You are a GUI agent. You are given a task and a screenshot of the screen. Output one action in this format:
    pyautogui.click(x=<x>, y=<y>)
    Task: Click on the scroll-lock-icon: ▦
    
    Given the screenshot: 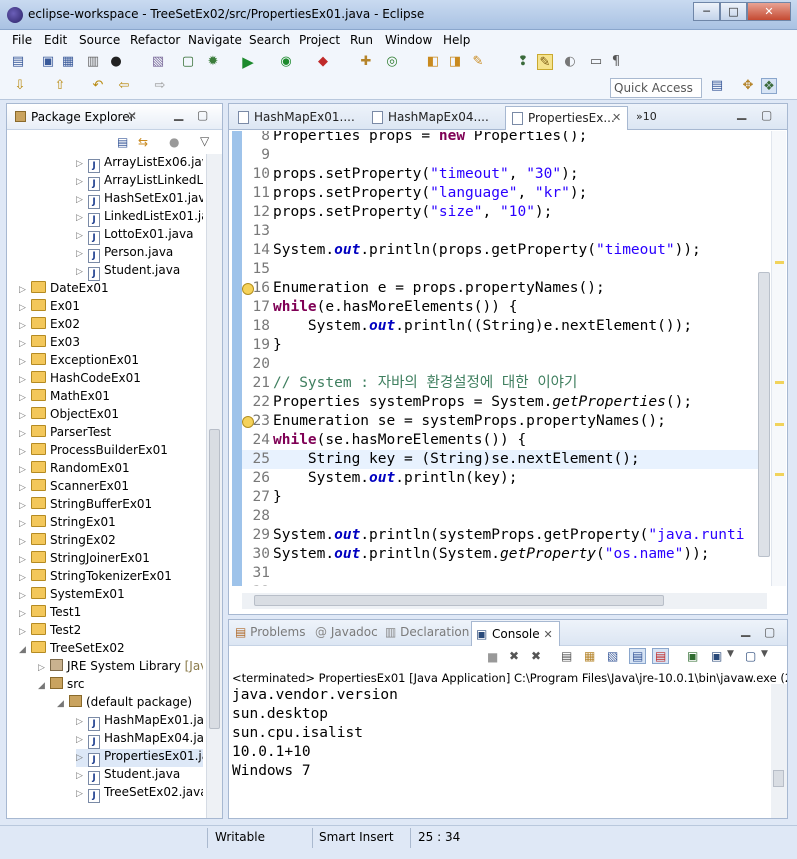 What is the action you would take?
    pyautogui.click(x=589, y=656)
    